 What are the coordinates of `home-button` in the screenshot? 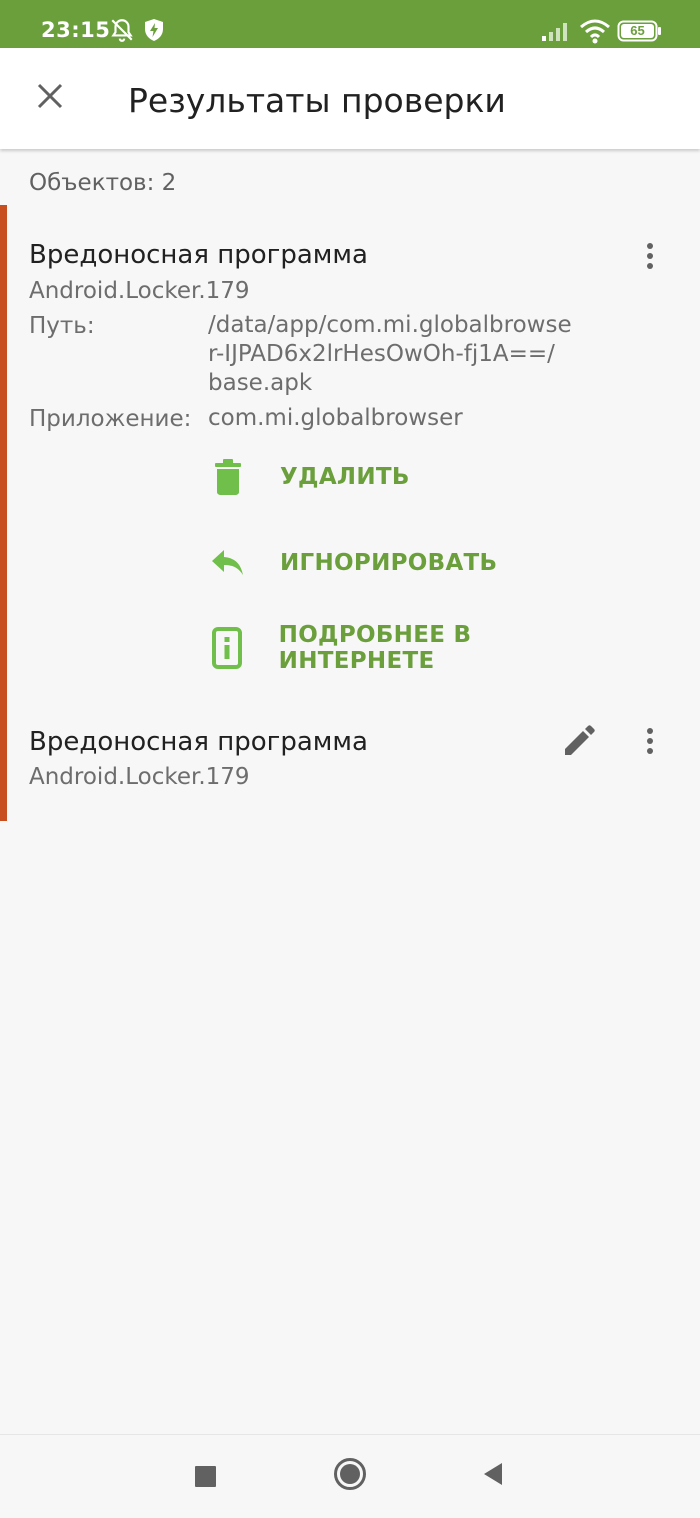 It's located at (350, 1476).